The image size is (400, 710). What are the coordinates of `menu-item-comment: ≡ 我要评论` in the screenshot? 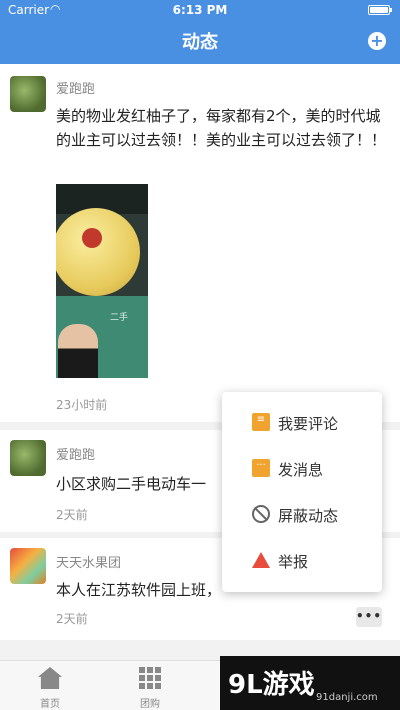 It's located at (302, 423).